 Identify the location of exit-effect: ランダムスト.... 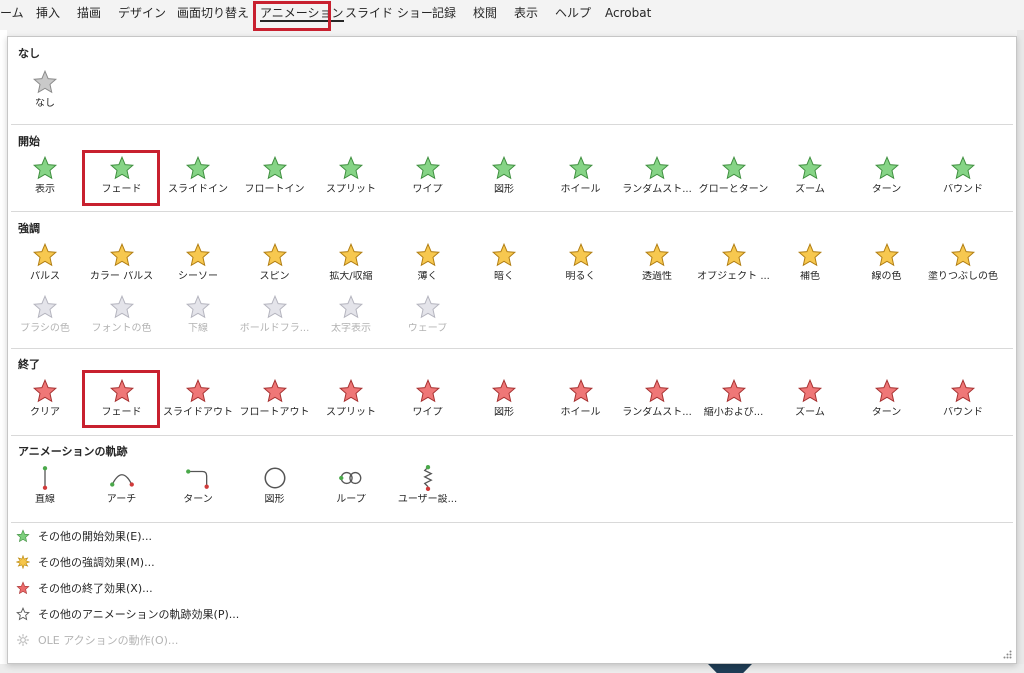
(657, 400).